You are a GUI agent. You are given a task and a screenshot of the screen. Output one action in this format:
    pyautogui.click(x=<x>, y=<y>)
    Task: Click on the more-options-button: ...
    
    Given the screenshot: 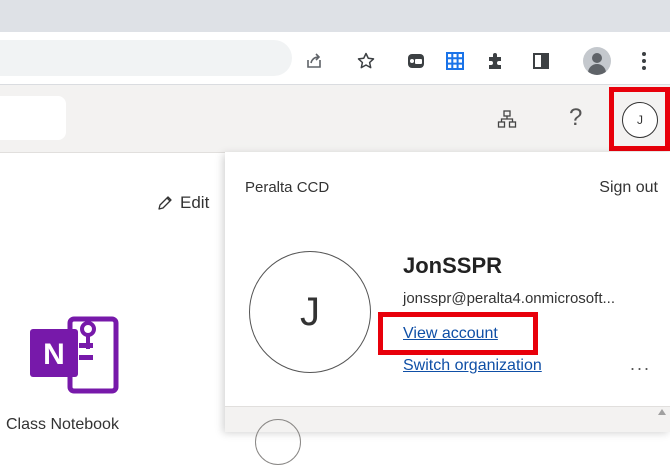 What is the action you would take?
    pyautogui.click(x=640, y=364)
    